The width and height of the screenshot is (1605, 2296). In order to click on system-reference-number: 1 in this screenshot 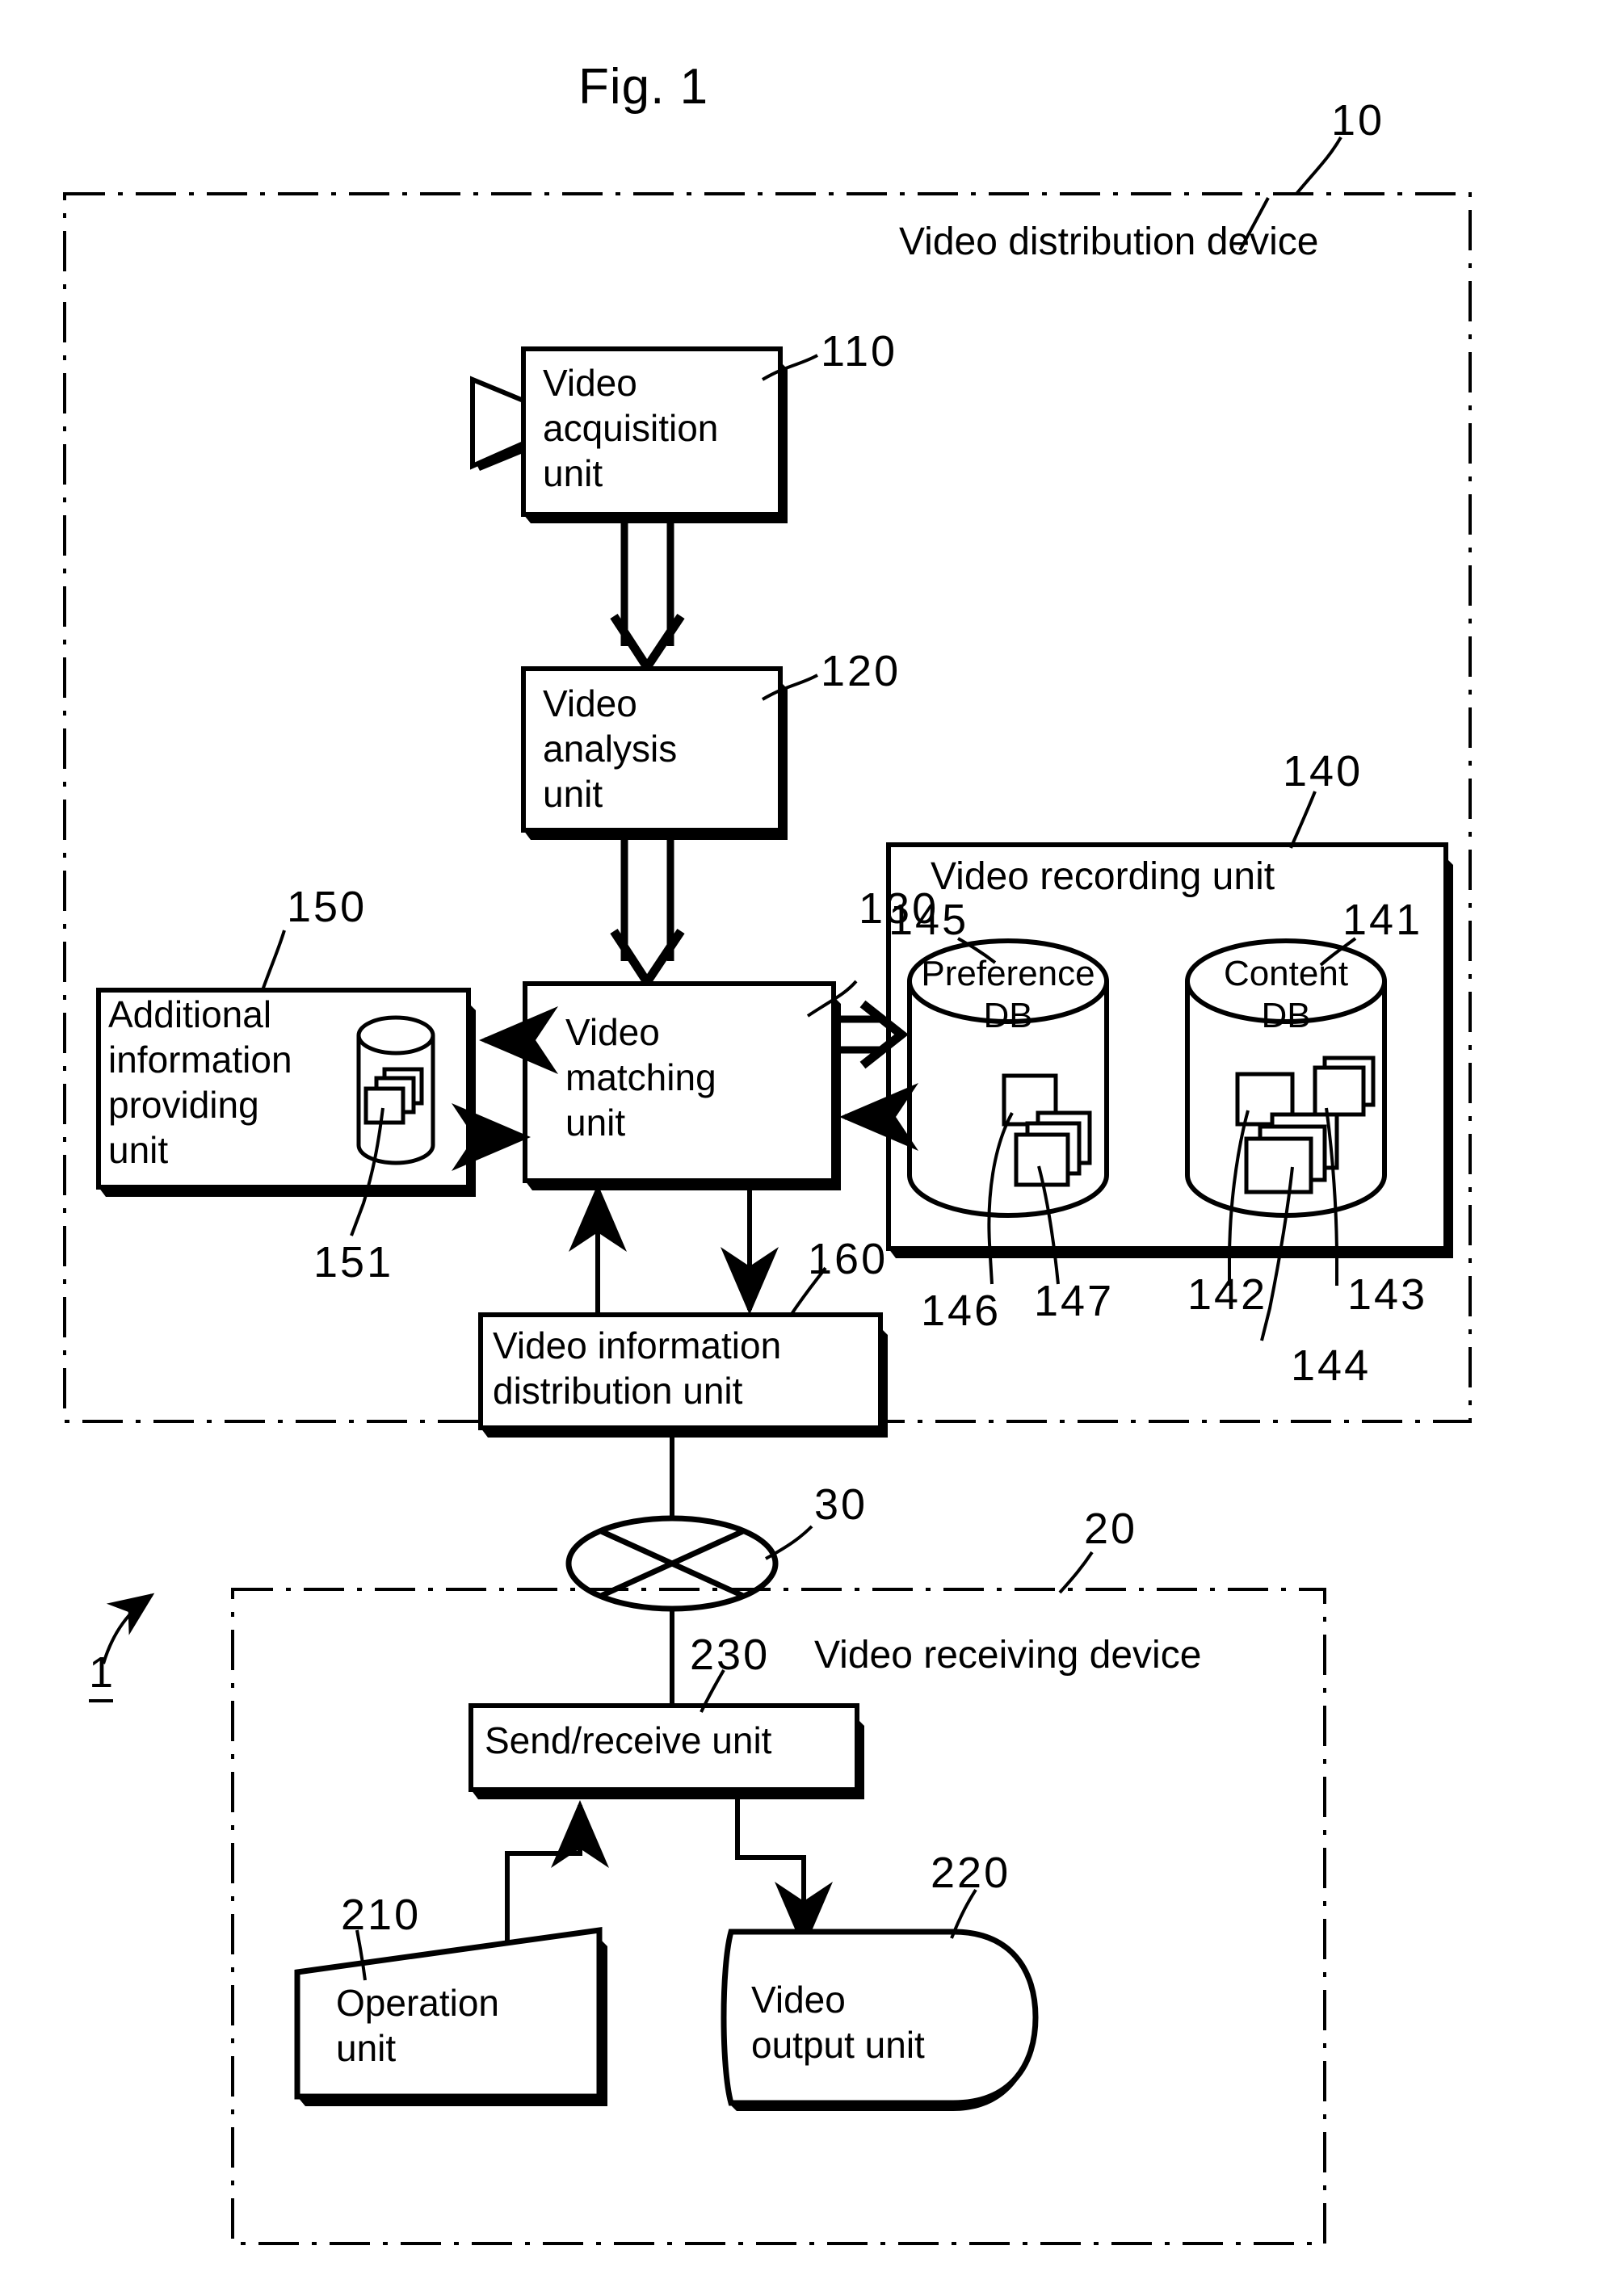, I will do `click(101, 1675)`.